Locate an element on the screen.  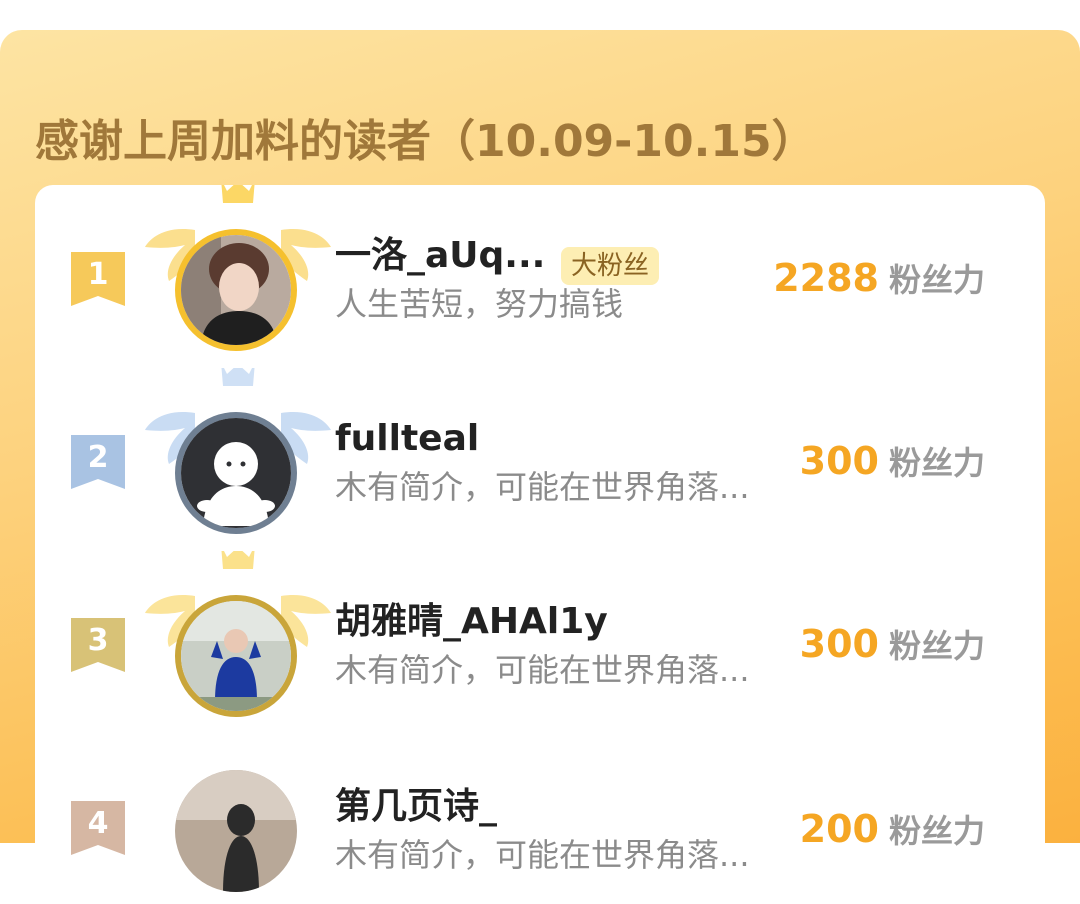
fan-power: 200 粉丝力 is located at coordinates (892, 829).